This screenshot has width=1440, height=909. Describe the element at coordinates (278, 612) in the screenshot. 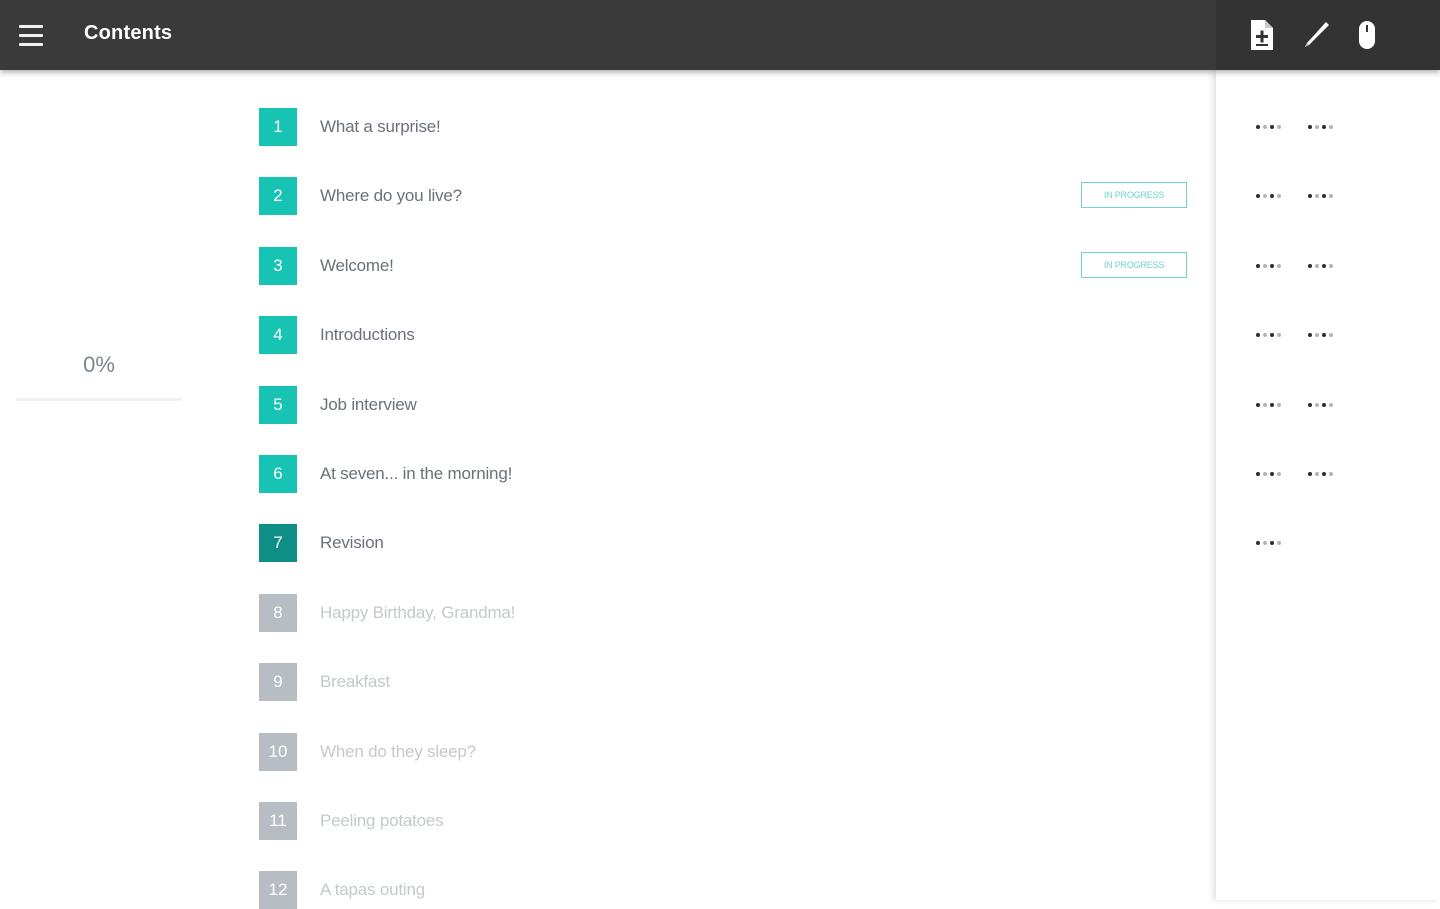

I see `lesson-number-badge: 8` at that location.